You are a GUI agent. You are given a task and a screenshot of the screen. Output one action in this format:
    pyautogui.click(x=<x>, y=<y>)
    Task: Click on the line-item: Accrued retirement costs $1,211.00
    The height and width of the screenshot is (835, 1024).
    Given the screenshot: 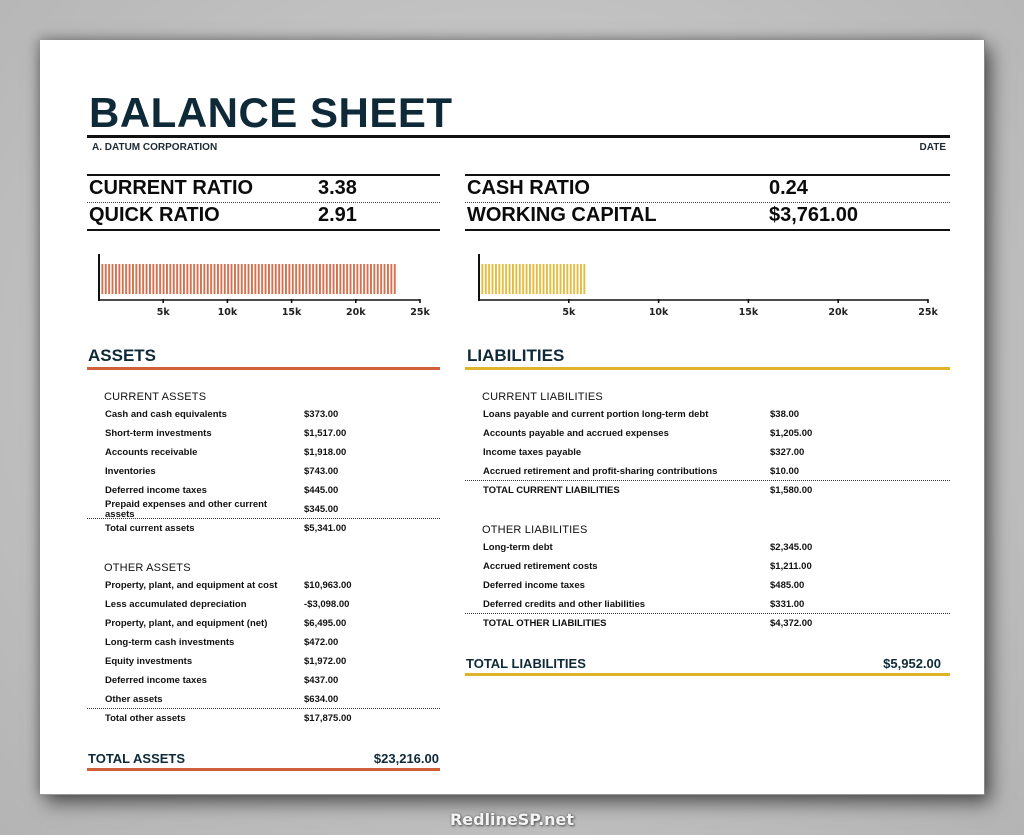 What is the action you would take?
    pyautogui.click(x=716, y=566)
    